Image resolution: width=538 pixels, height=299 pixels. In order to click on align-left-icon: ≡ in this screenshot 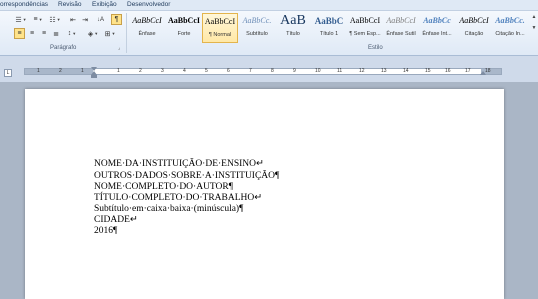, I will do `click(19, 33)`.